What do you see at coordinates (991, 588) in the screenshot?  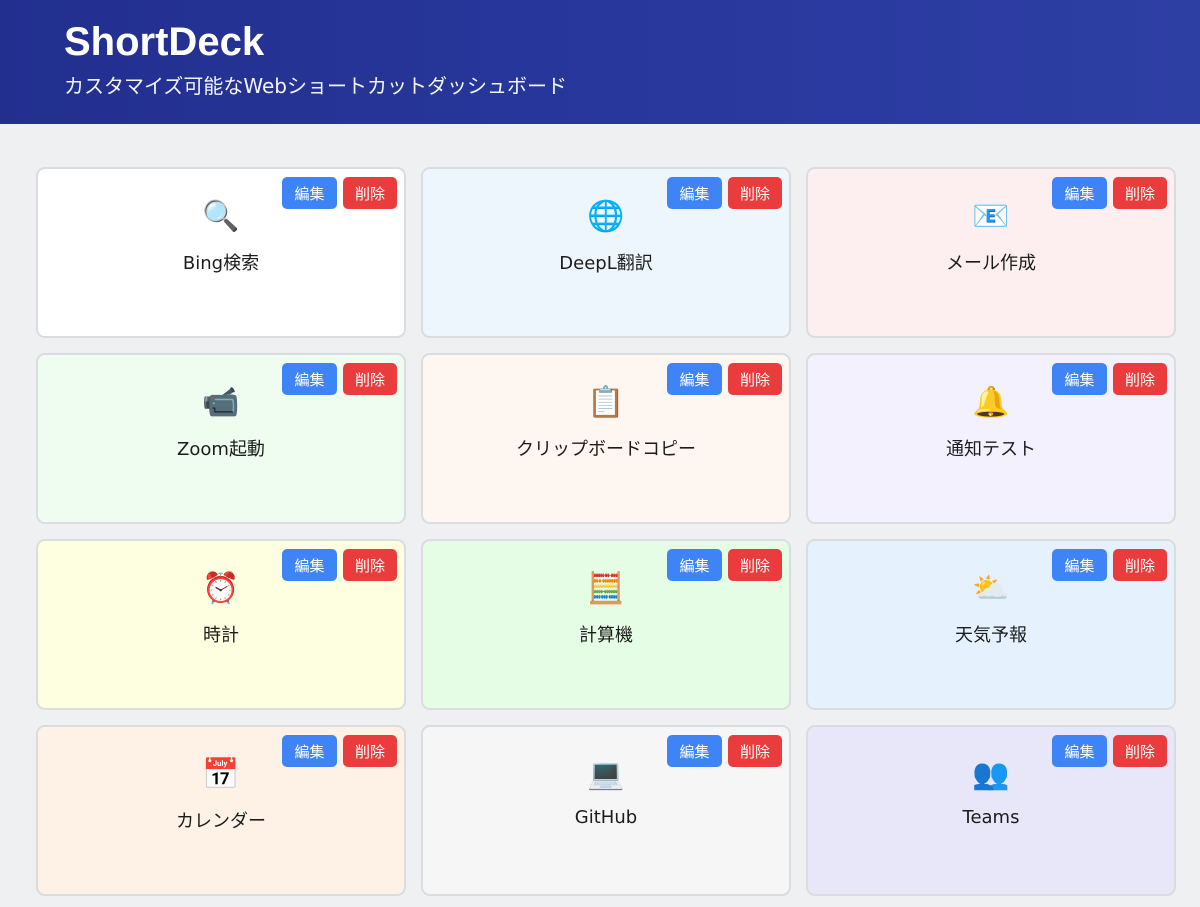 I see `sun-cloud-icon: ⛅` at bounding box center [991, 588].